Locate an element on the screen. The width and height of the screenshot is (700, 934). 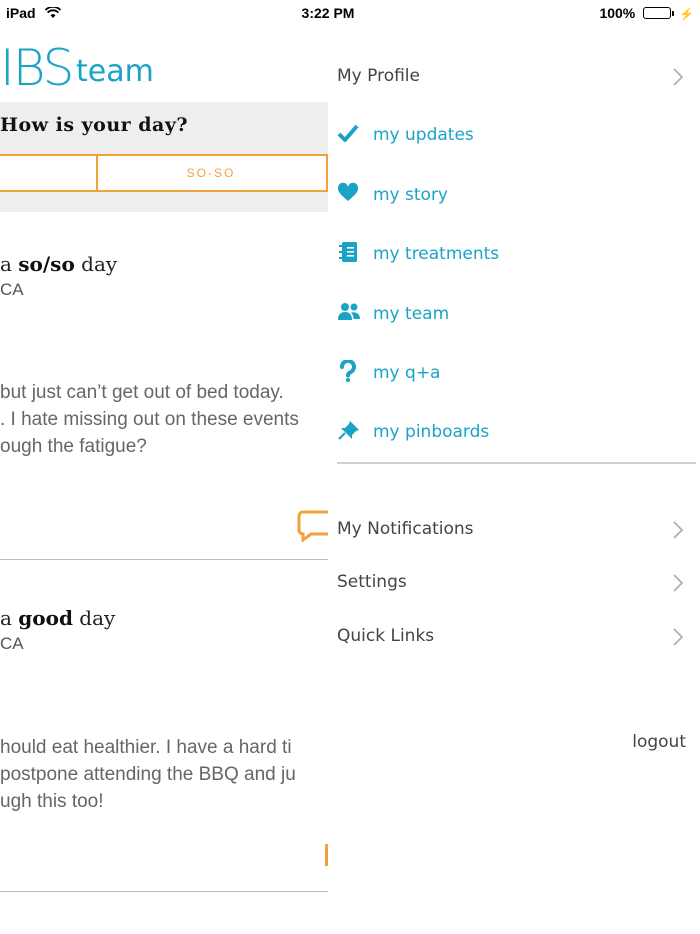
quick-links-label: Quick Links is located at coordinates (386, 636).